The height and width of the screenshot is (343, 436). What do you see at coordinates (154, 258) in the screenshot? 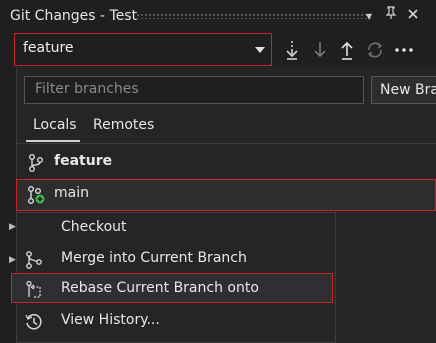
I see `menu-item-label: Merge into Current Branch` at bounding box center [154, 258].